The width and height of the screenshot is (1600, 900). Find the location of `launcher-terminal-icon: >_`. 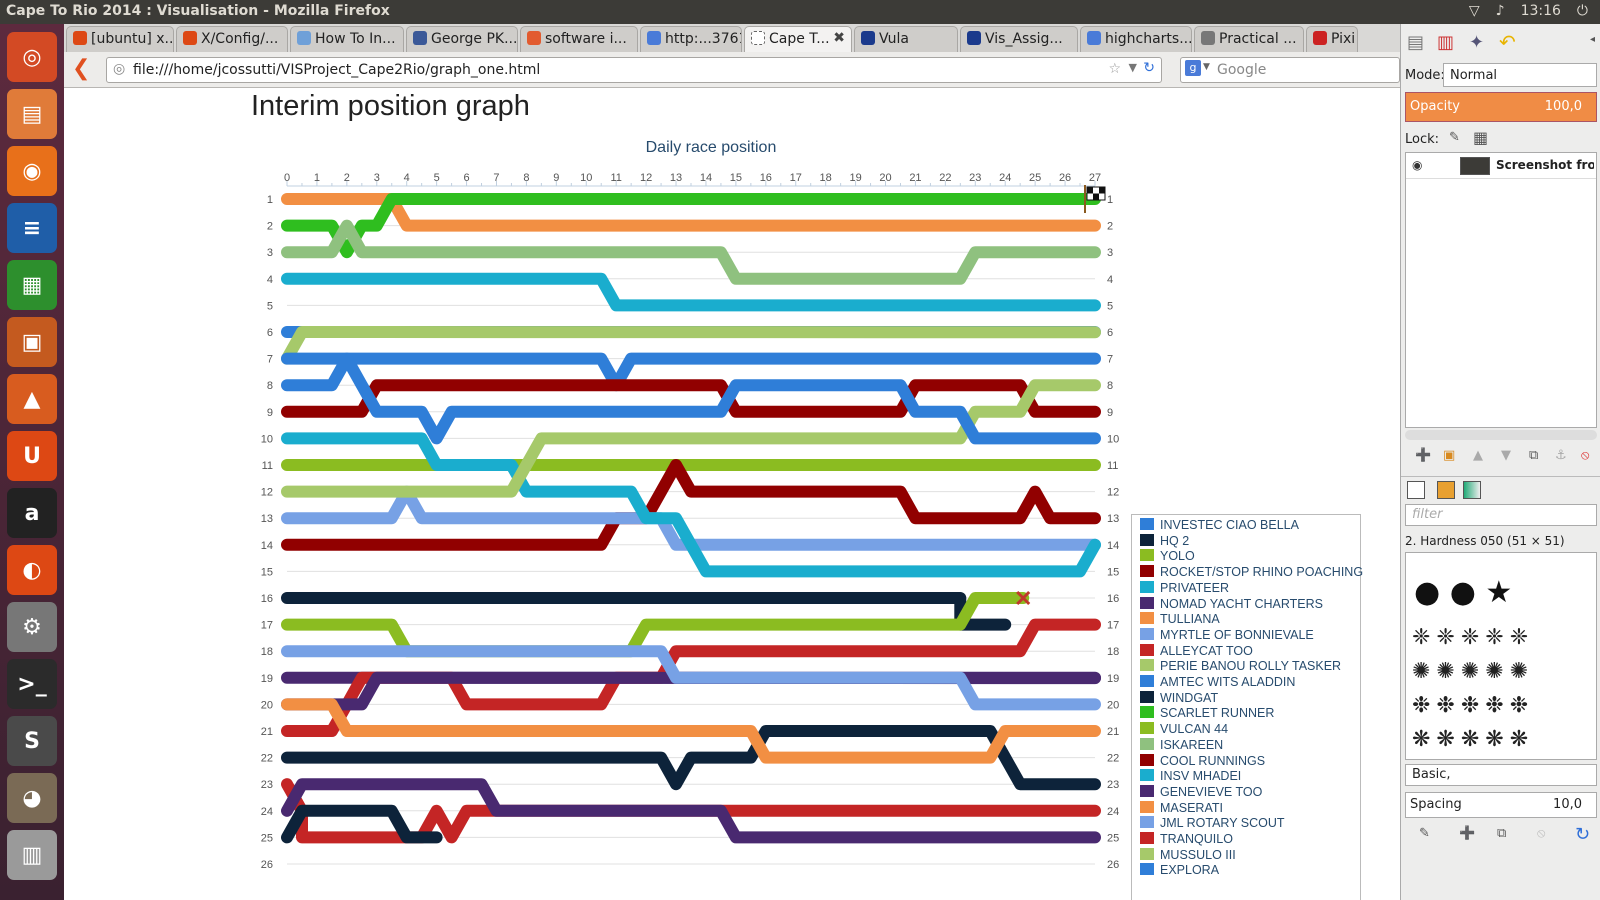

launcher-terminal-icon: >_ is located at coordinates (32, 684).